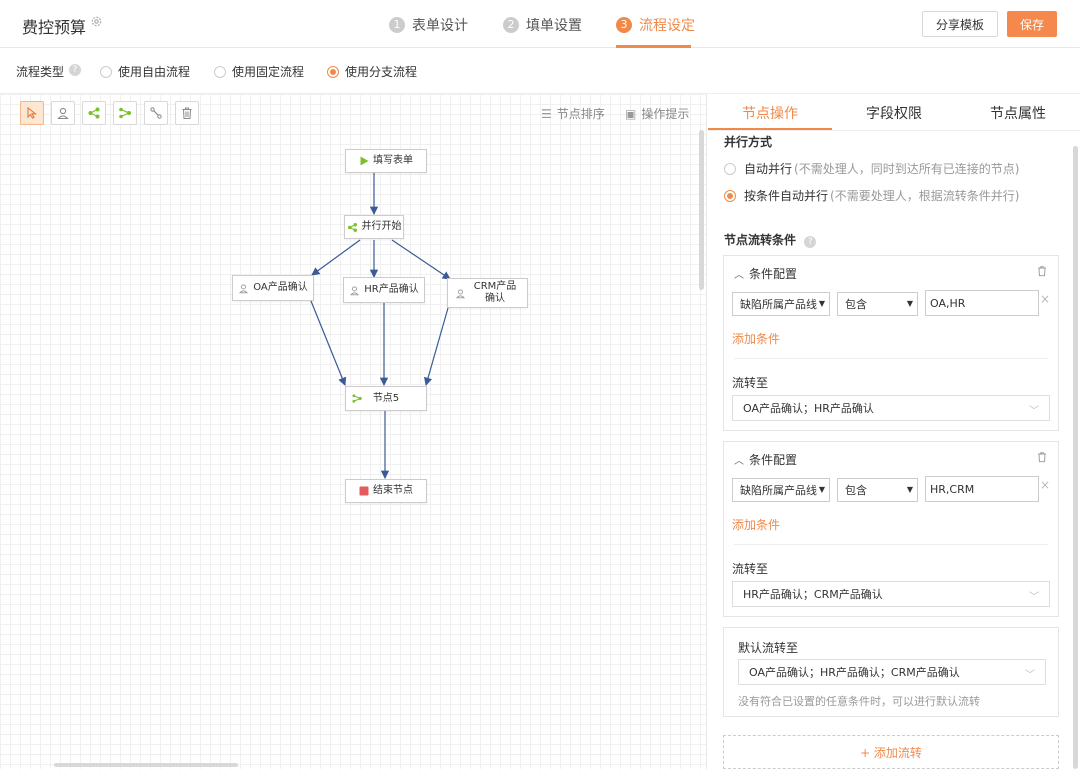 Image resolution: width=1080 pixels, height=769 pixels. What do you see at coordinates (859, 701) in the screenshot?
I see `default-flow-note: 没有符合已设置的任意条件时，可以进行默认流转` at bounding box center [859, 701].